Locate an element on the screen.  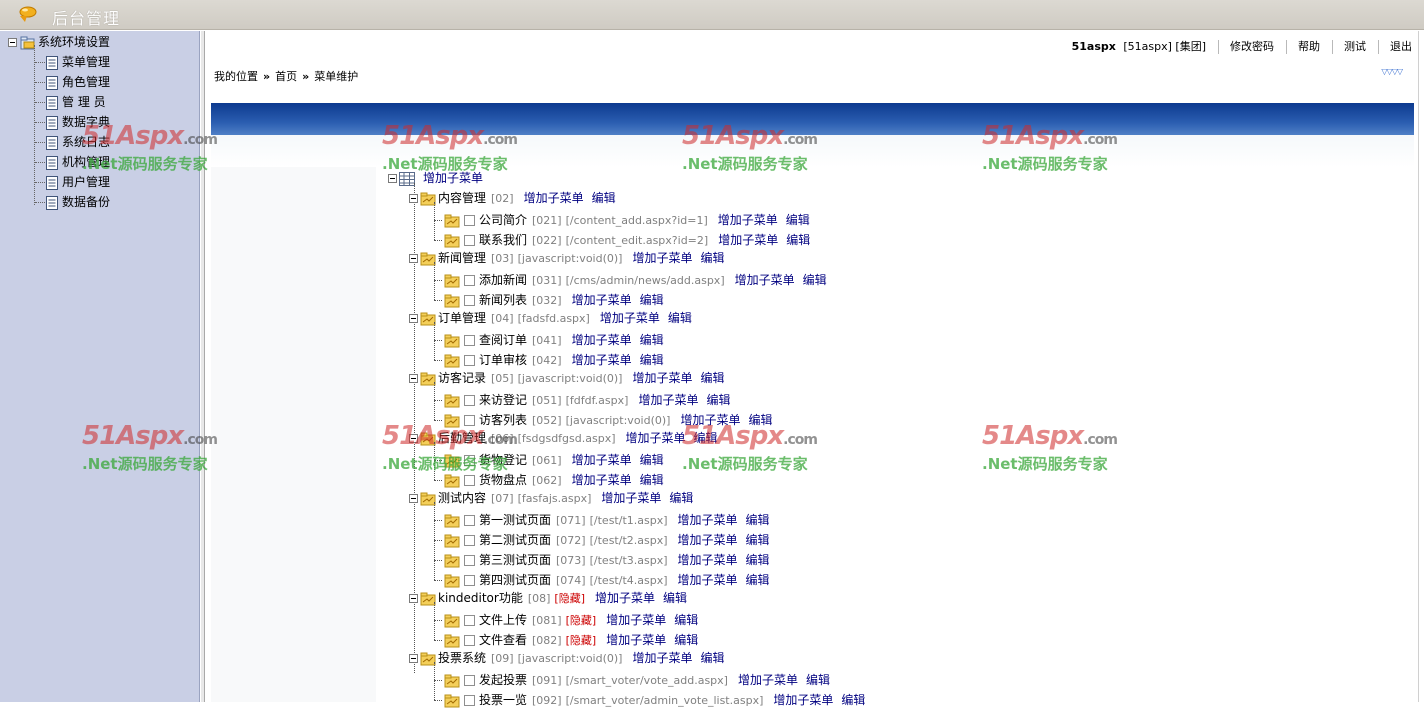
menu-item-name: 订单审核 is located at coordinates (503, 360).